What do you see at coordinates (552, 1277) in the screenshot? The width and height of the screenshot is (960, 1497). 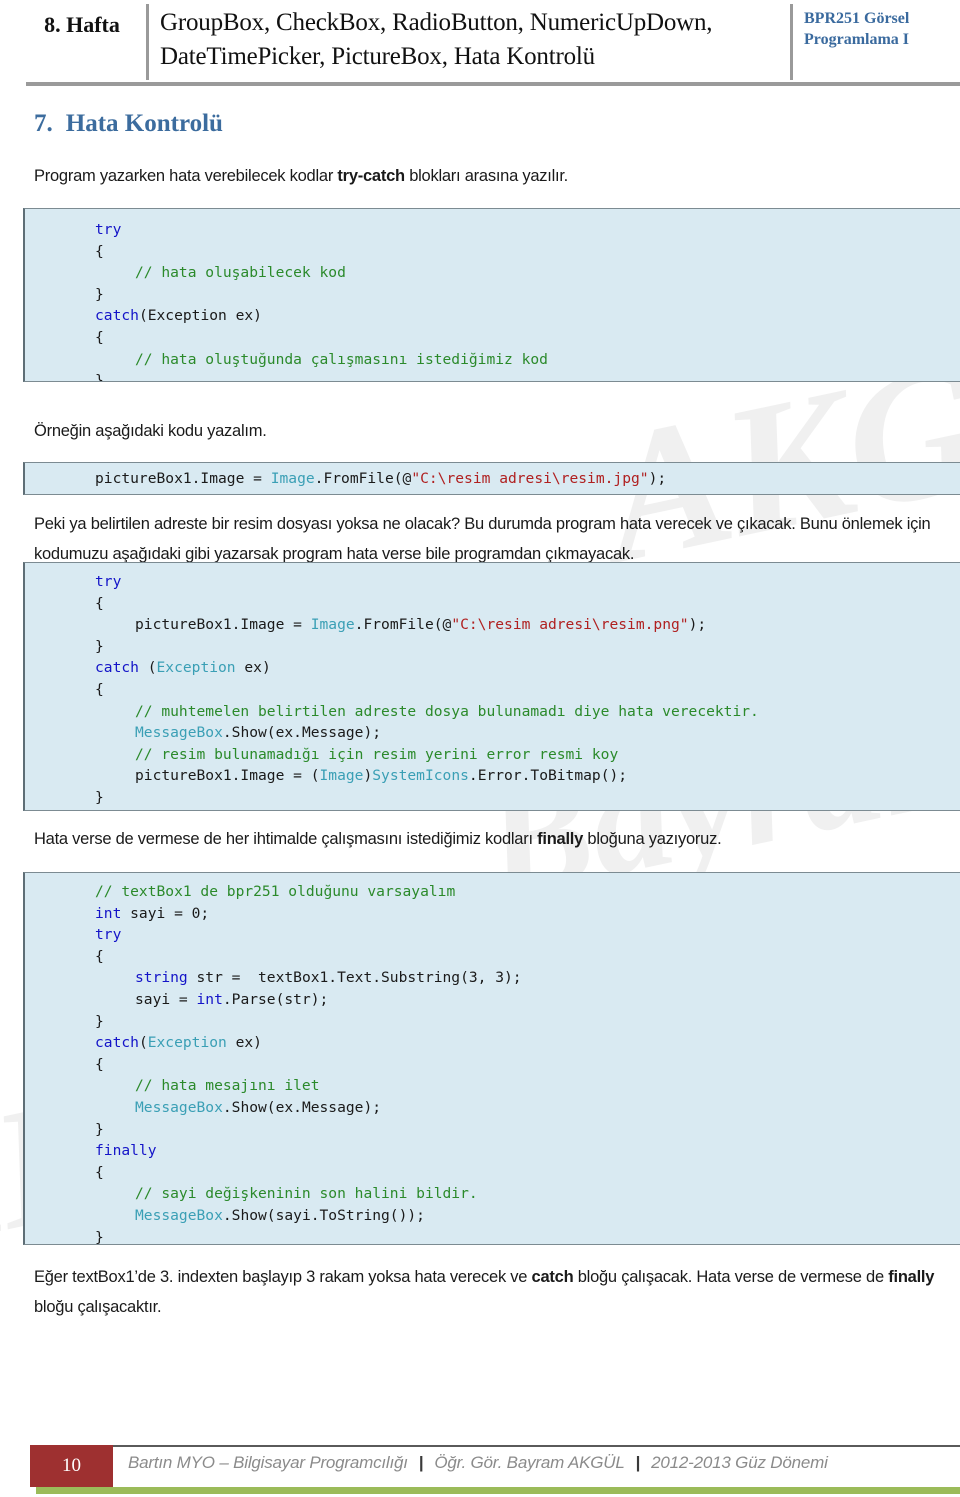 I see `paragraph-conclusion-bold-catch: catch` at bounding box center [552, 1277].